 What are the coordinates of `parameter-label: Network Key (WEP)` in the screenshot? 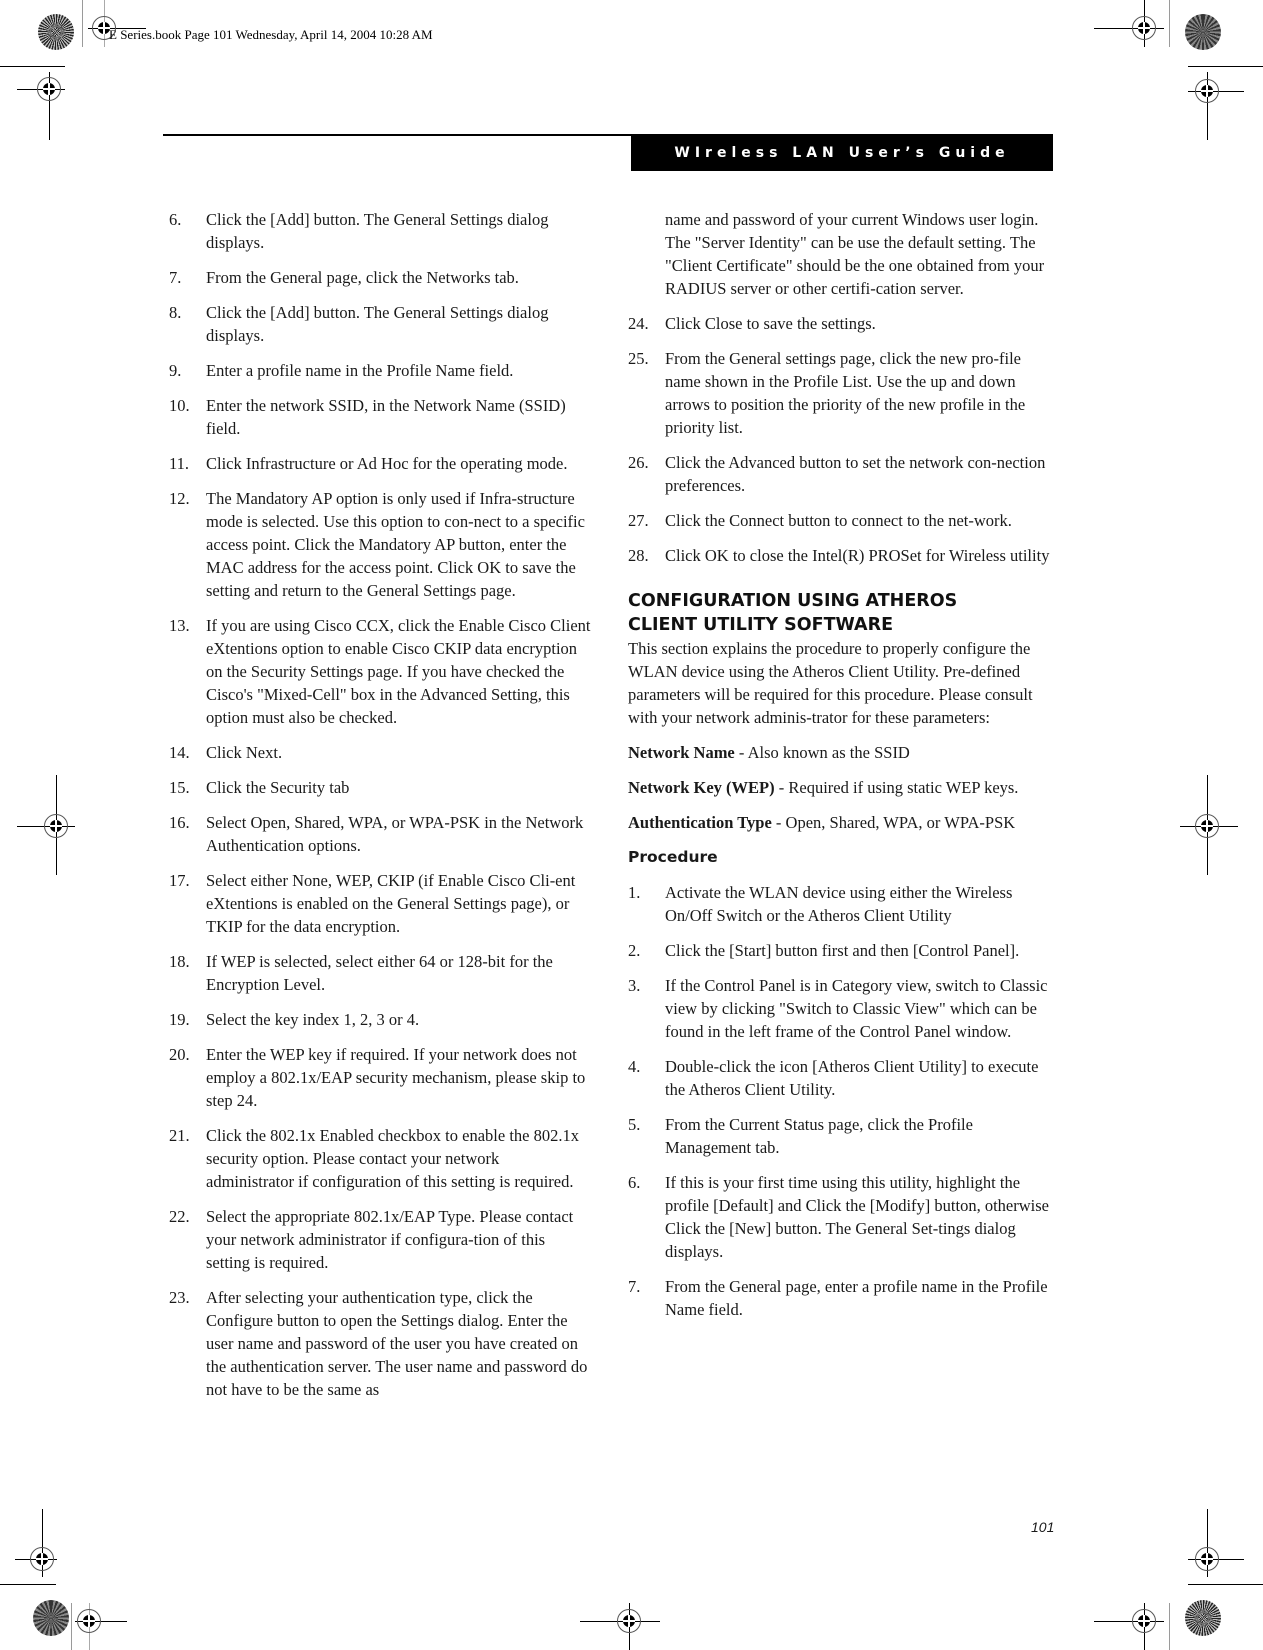 It's located at (701, 787).